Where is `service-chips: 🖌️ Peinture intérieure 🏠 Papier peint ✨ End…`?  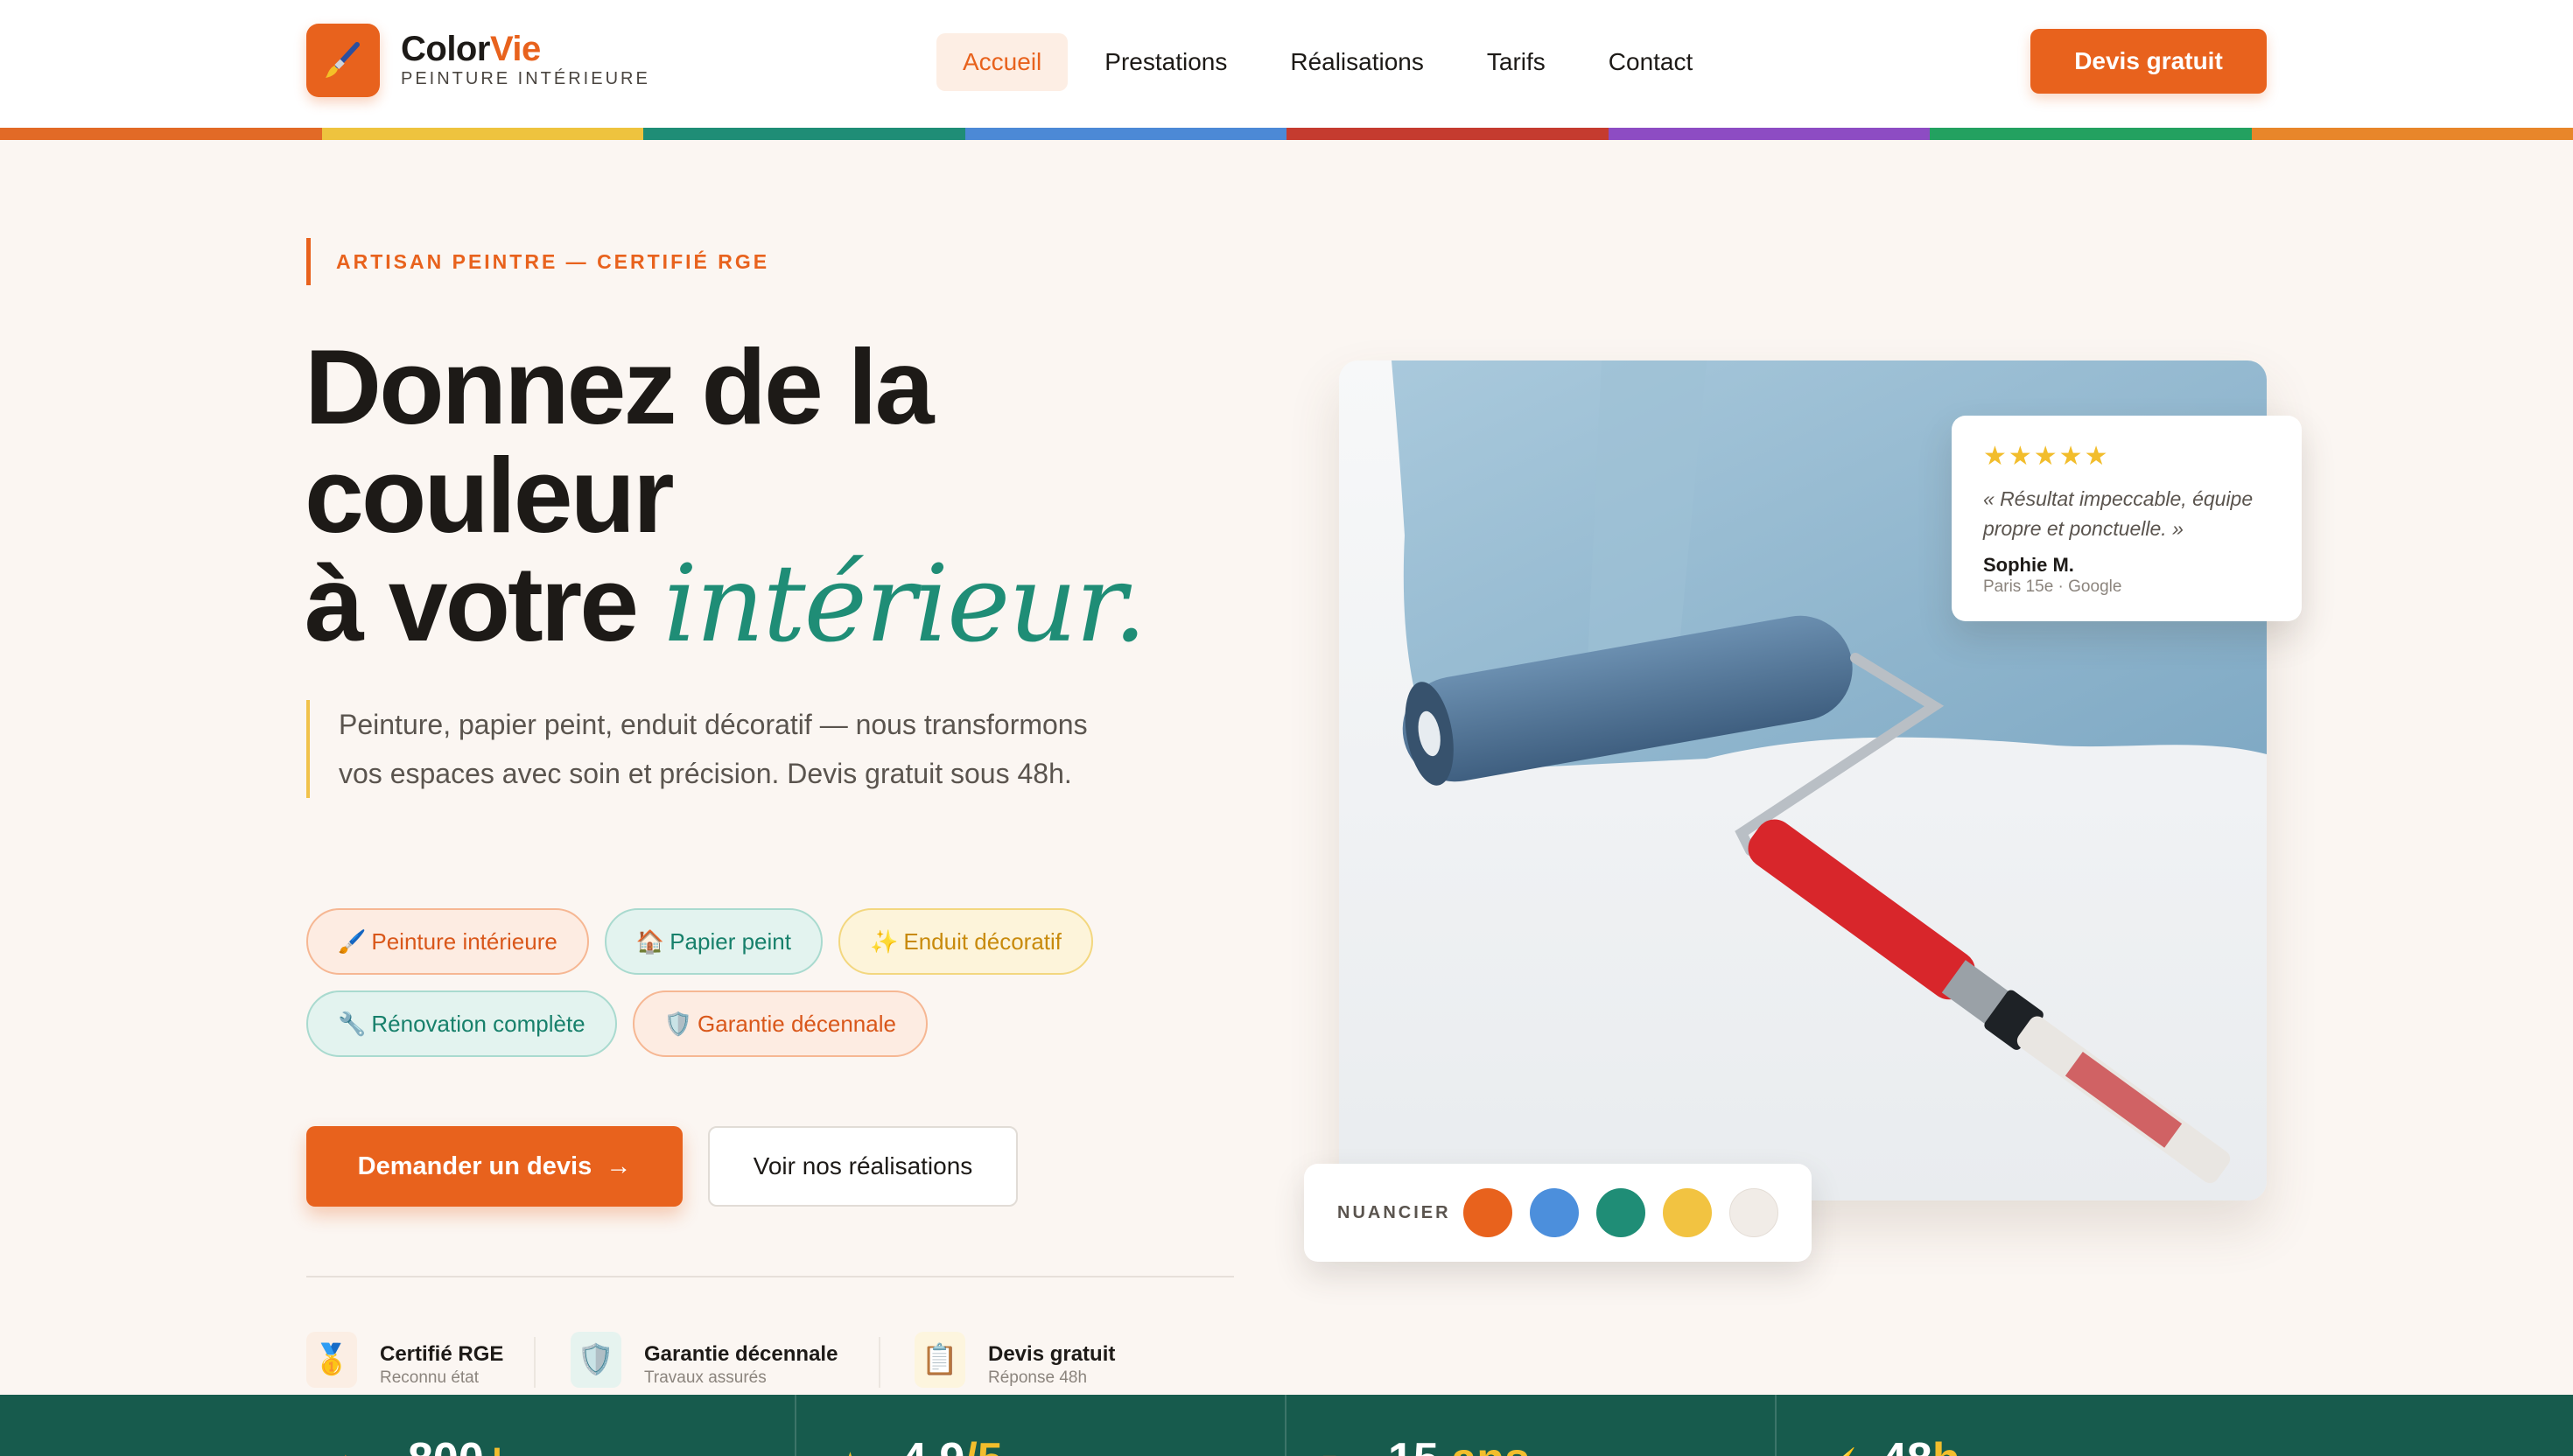 service-chips: 🖌️ Peinture intérieure 🏠 Papier peint ✨ End… is located at coordinates (743, 982).